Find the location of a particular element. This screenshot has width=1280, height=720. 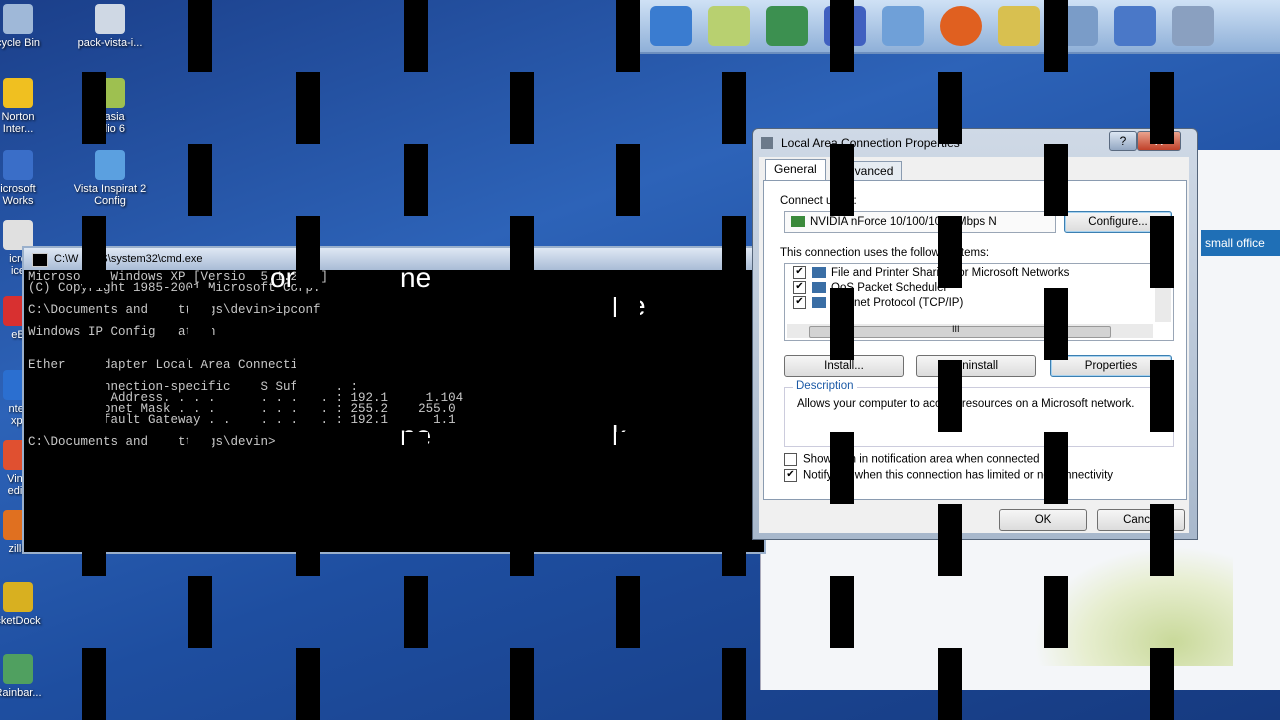

desktop-icon: cycle Bin is located at coordinates (33, 26).